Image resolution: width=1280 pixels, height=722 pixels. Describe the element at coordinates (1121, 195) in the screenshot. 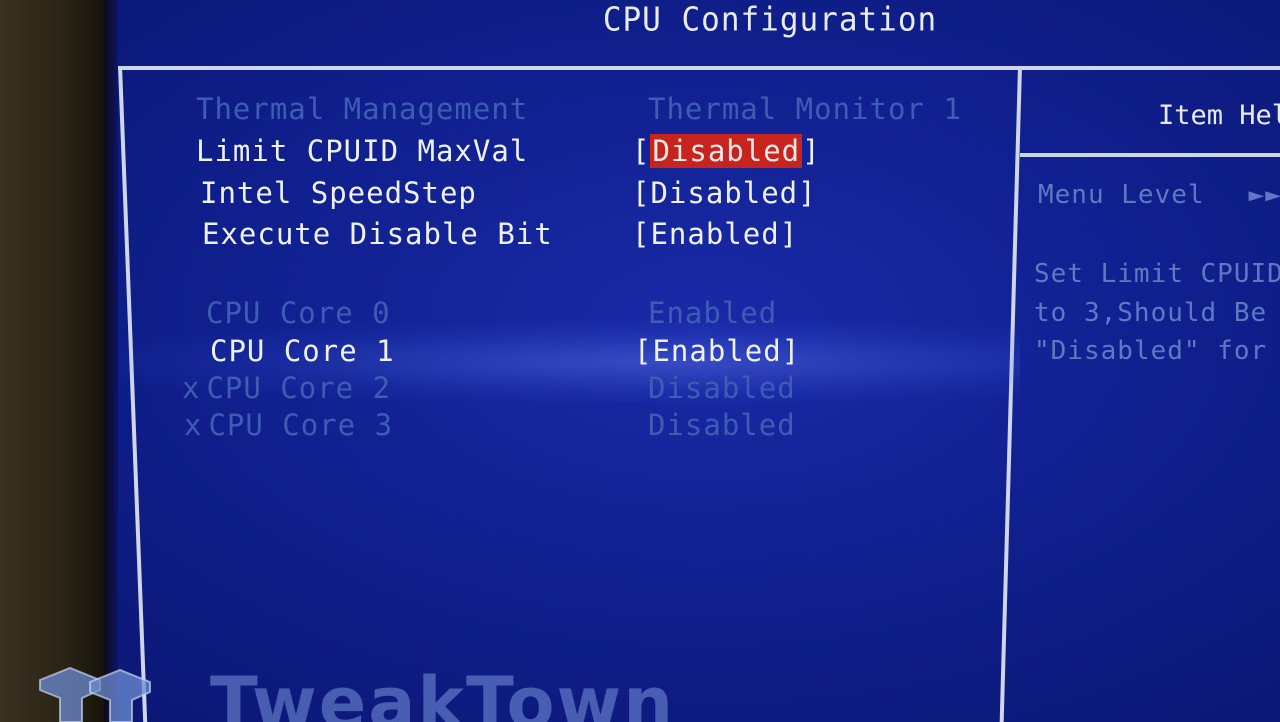

I see `menu-level-label: Menu Level` at that location.